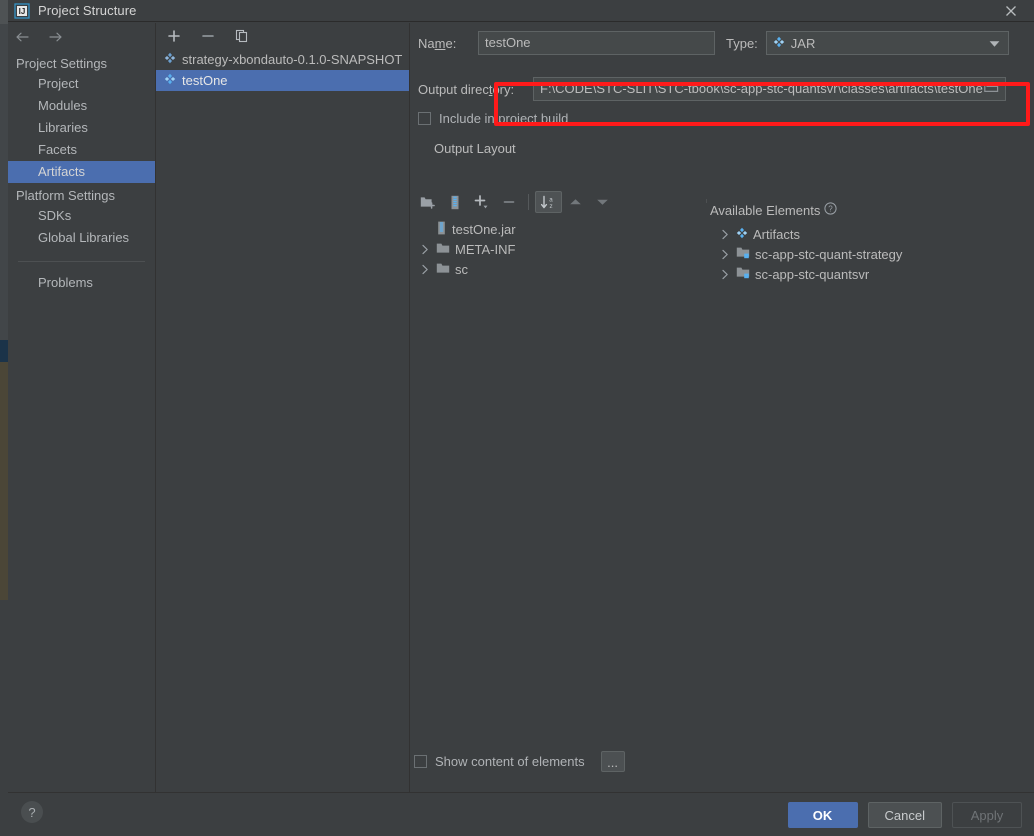  Describe the element at coordinates (81, 37) in the screenshot. I see `sidebar-navigation` at that location.